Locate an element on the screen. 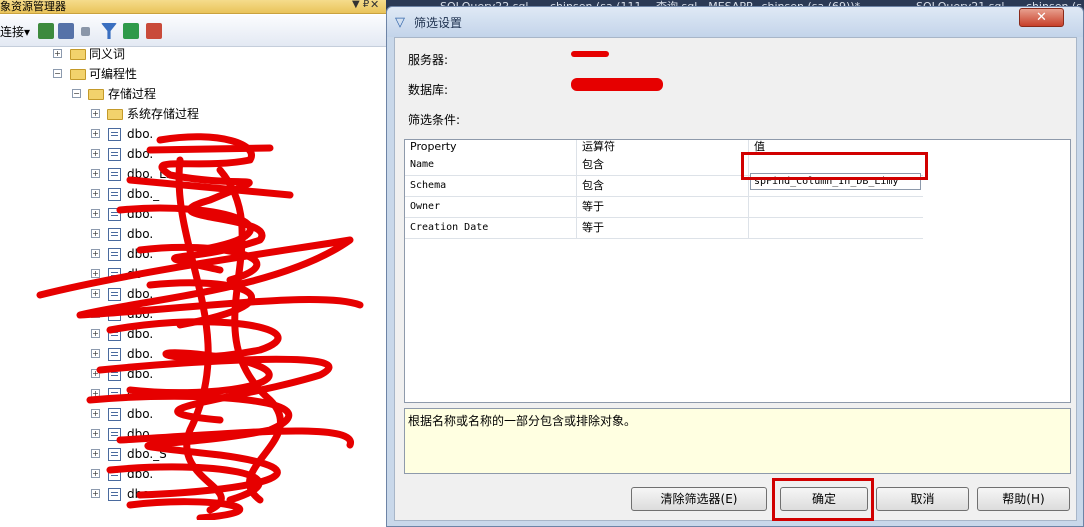  connect-button: 连接▾ is located at coordinates (15, 31).